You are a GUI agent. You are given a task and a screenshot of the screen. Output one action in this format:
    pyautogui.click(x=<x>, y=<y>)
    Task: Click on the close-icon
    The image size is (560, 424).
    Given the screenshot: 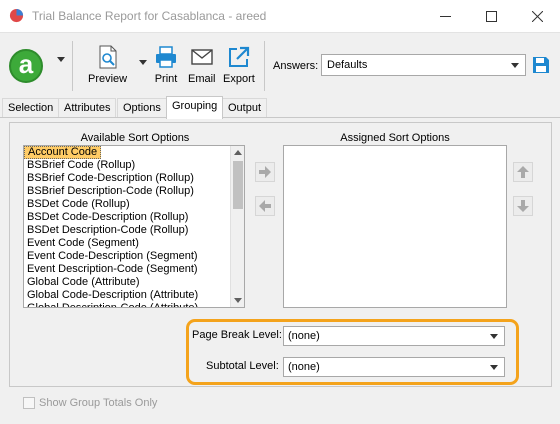 What is the action you would take?
    pyautogui.click(x=537, y=16)
    